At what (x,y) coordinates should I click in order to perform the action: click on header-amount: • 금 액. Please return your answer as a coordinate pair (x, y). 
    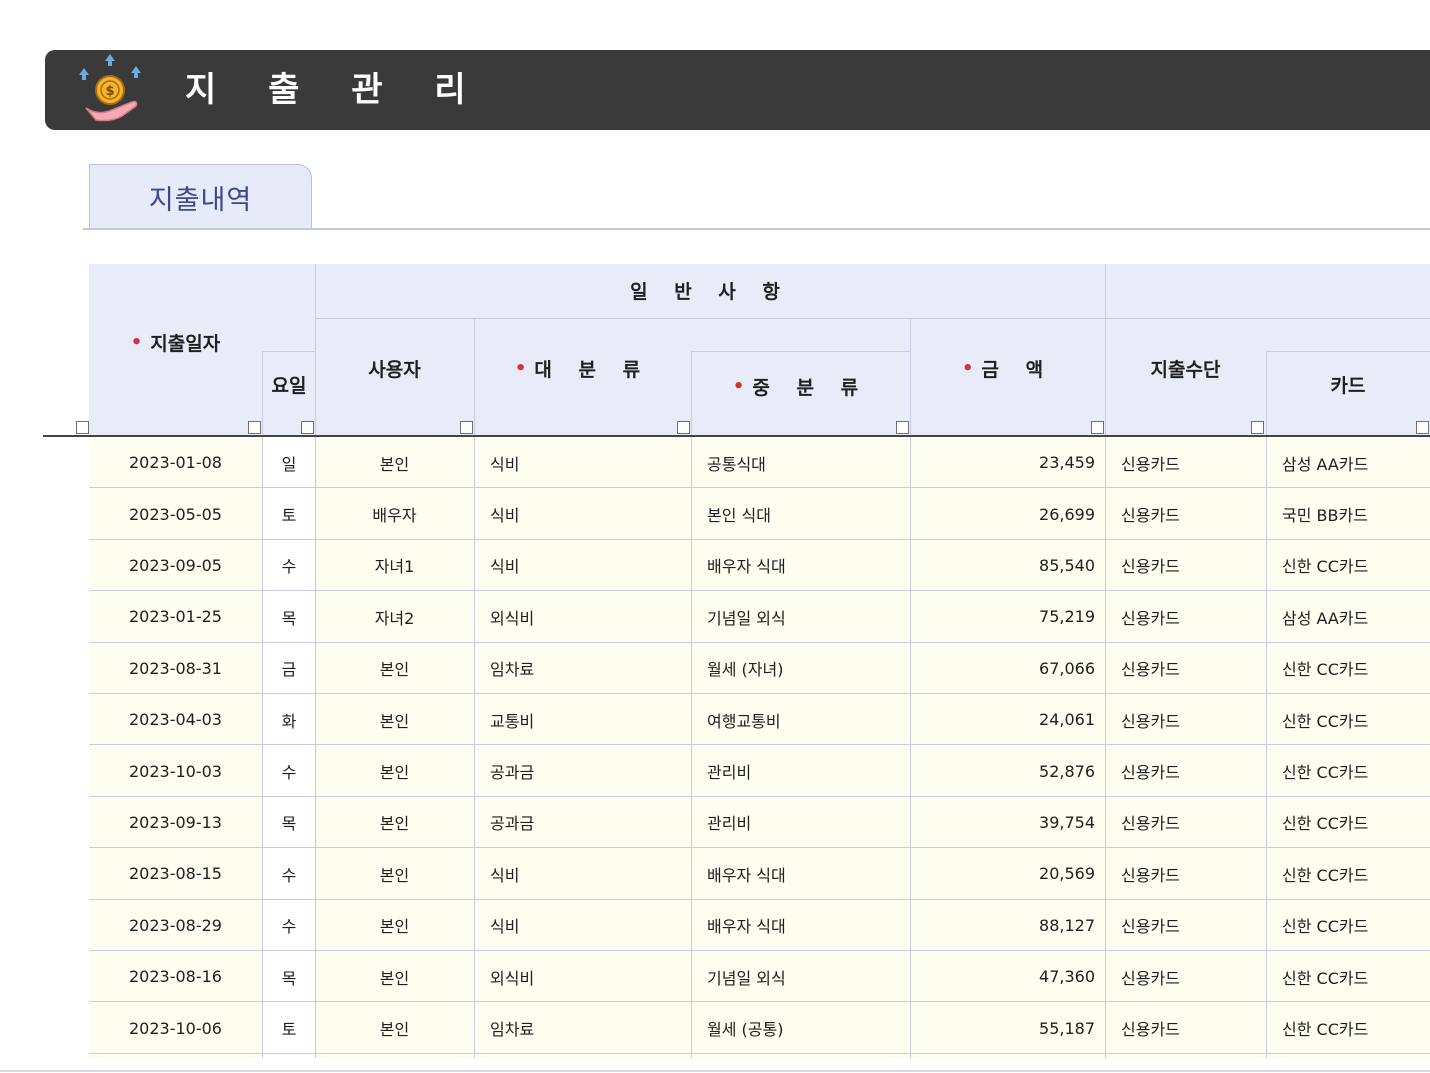
    Looking at the image, I should click on (1007, 368).